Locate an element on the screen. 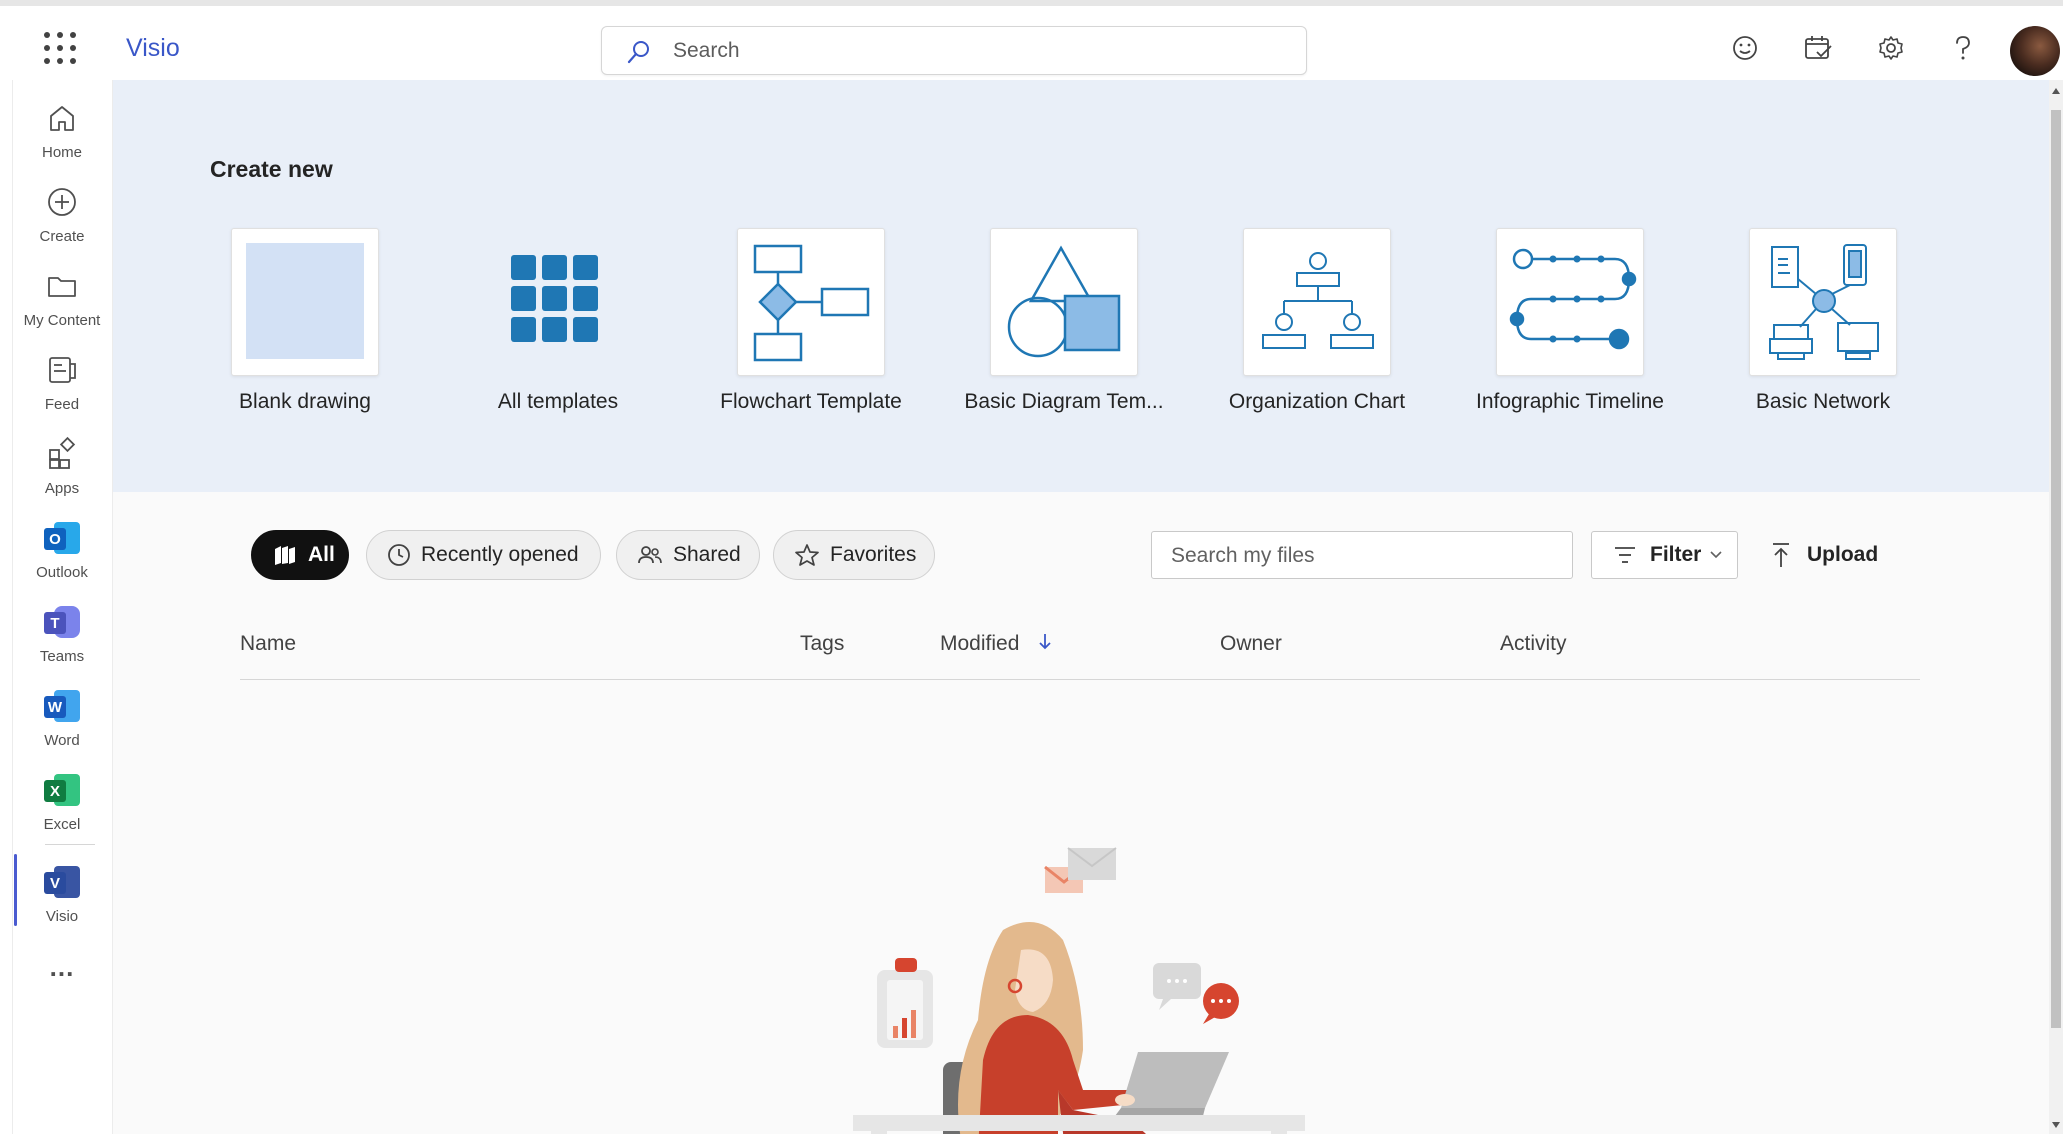 This screenshot has width=2063, height=1134. filter-shared-button: Shared is located at coordinates (688, 555).